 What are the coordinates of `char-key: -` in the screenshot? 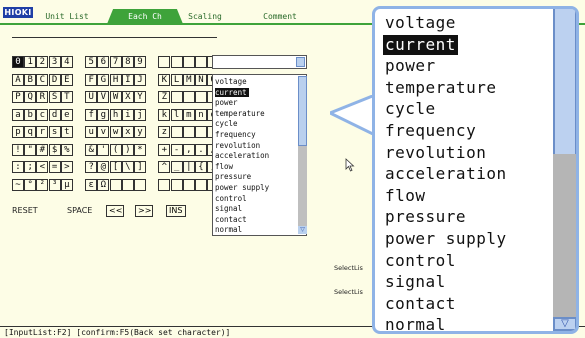 It's located at (176, 149).